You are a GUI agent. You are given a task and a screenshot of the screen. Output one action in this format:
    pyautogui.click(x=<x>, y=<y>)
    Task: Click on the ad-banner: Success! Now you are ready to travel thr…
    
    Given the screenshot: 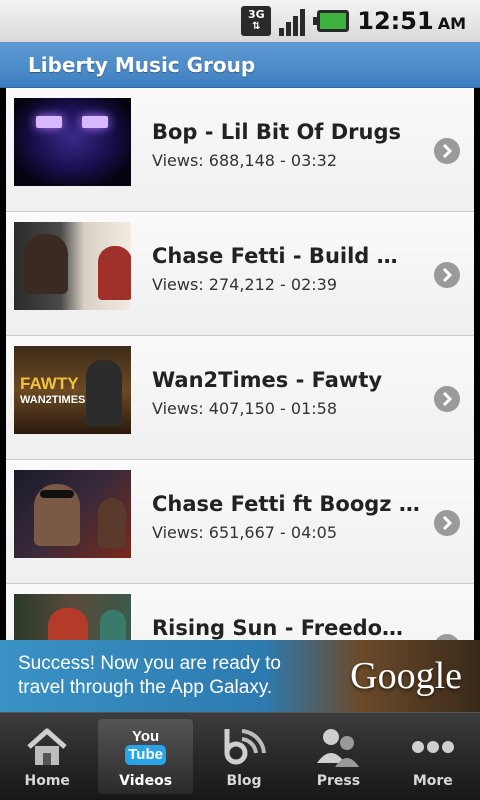 What is the action you would take?
    pyautogui.click(x=240, y=676)
    